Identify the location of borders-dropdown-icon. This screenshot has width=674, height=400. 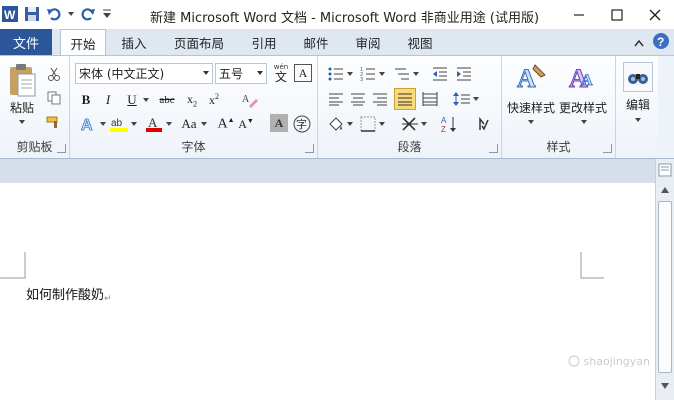
(382, 124).